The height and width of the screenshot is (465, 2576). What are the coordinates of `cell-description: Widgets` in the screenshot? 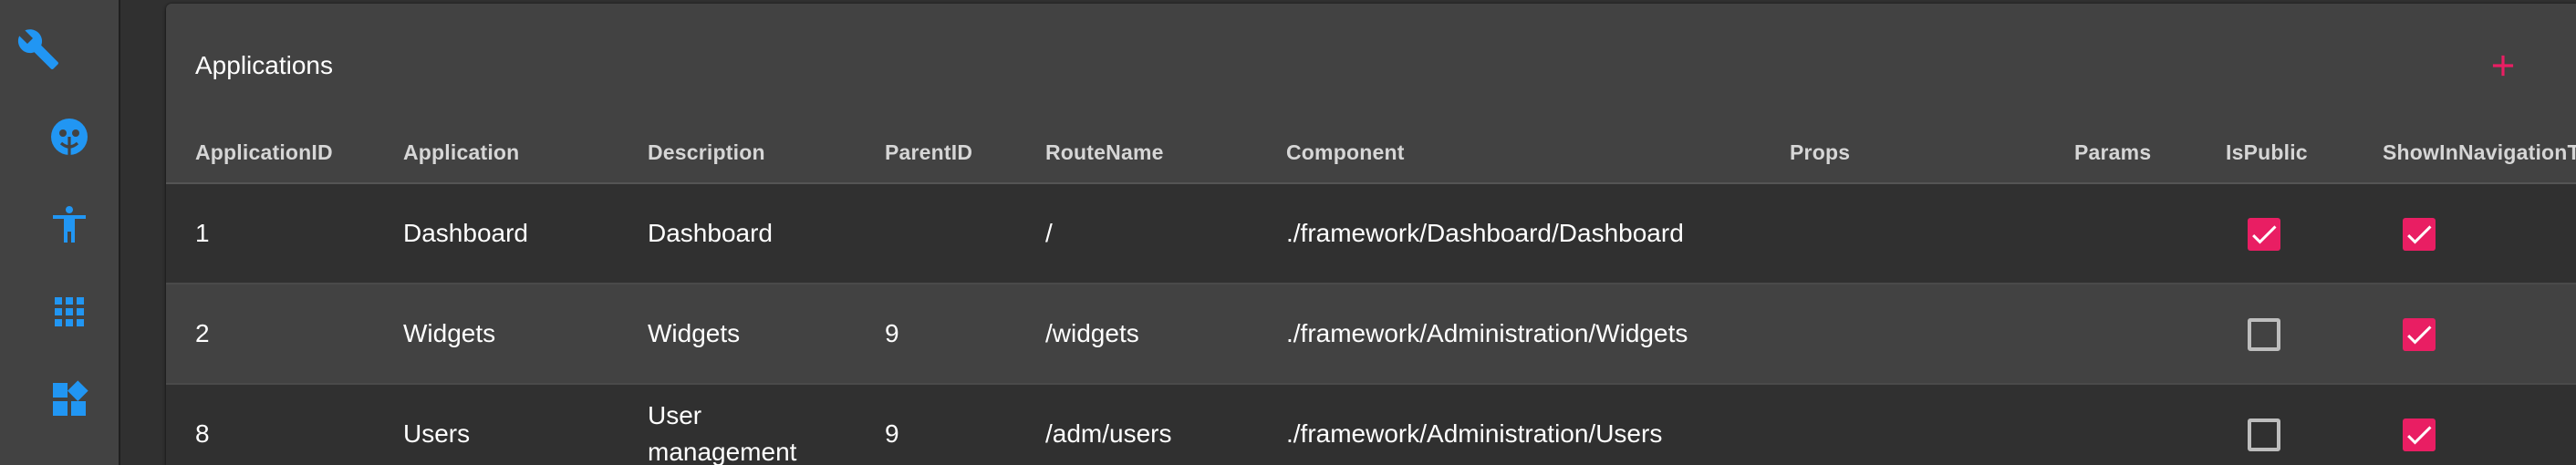 It's located at (694, 333).